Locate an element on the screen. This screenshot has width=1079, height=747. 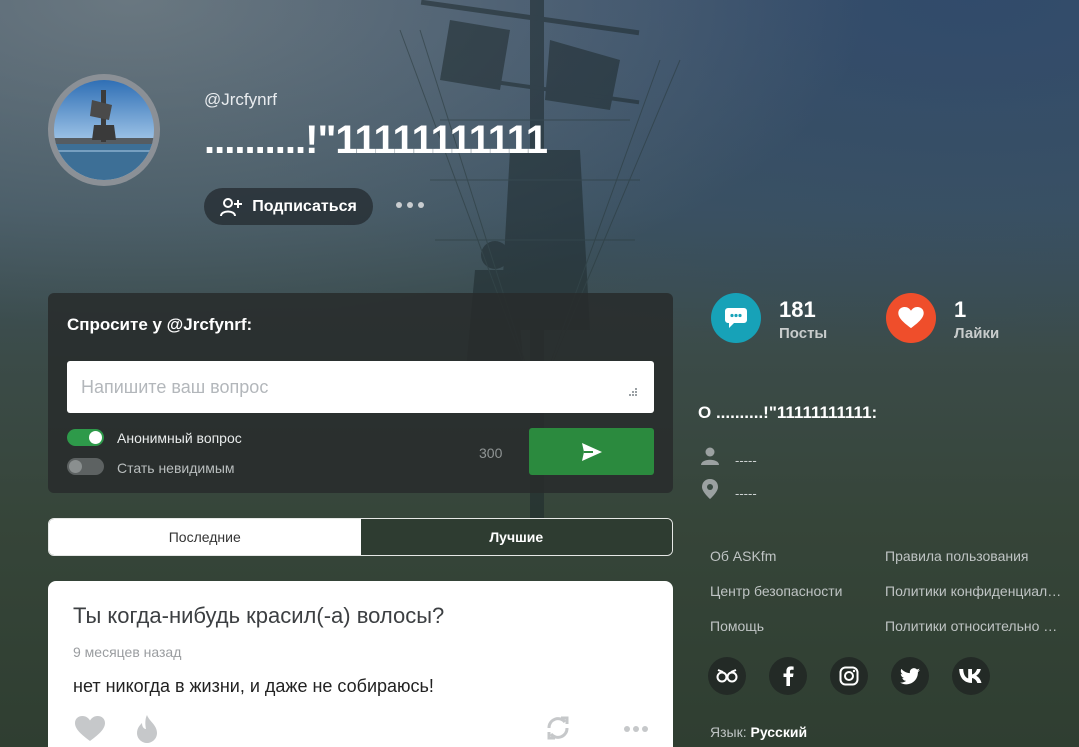
language-label: Язык: is located at coordinates (728, 732).